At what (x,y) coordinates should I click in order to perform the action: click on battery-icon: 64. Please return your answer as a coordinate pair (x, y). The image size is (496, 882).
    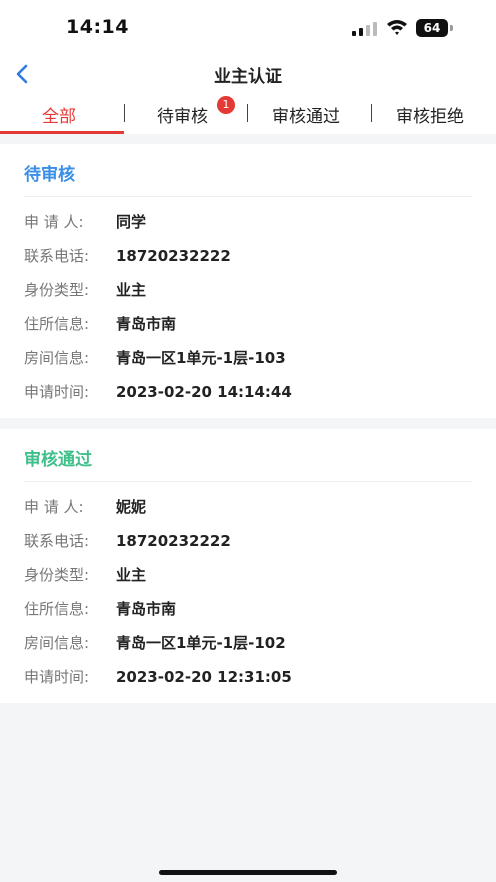
    Looking at the image, I should click on (435, 28).